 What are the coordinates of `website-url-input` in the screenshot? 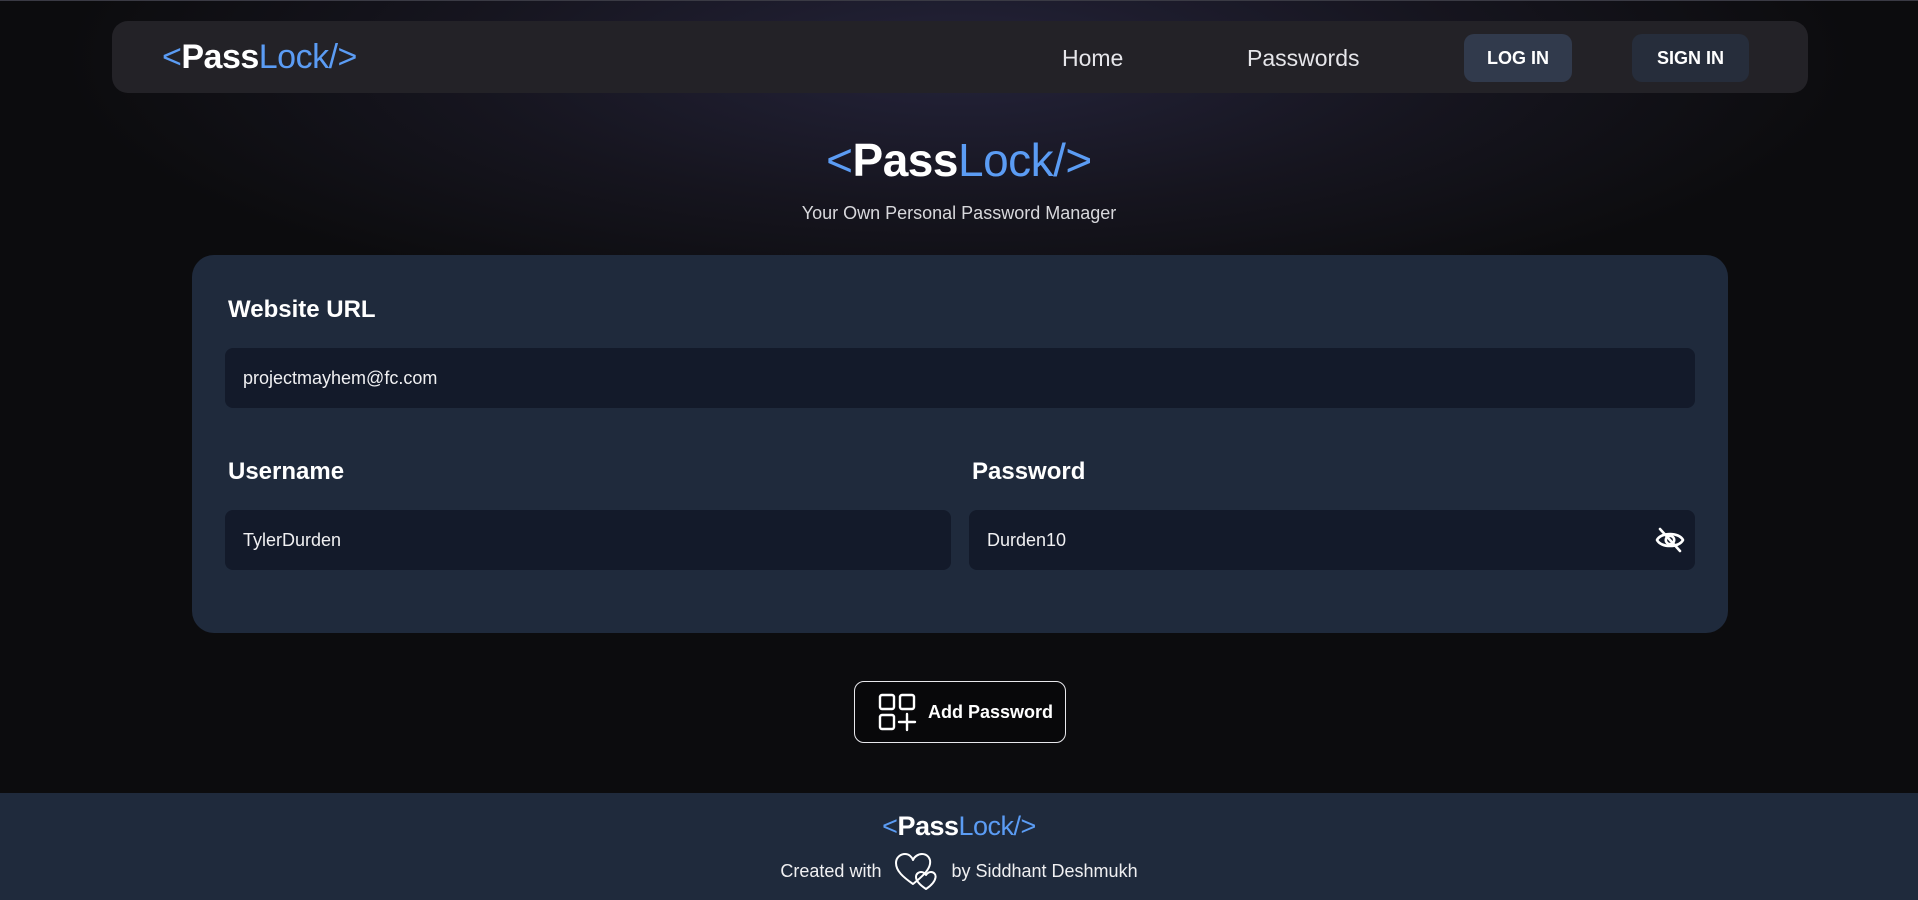 It's located at (960, 378).